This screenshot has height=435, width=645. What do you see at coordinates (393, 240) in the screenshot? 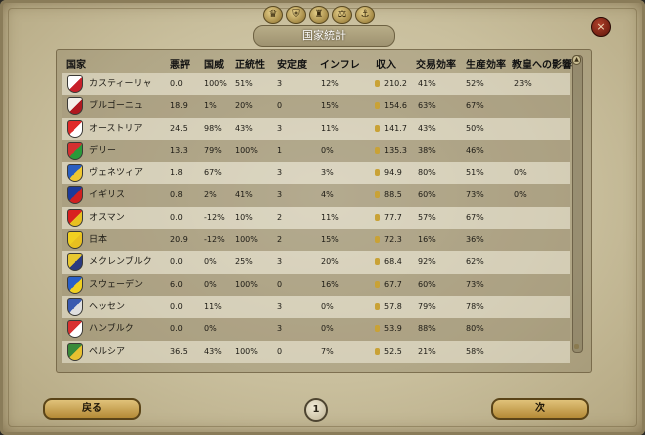
I see `cell-value: 72.3` at bounding box center [393, 240].